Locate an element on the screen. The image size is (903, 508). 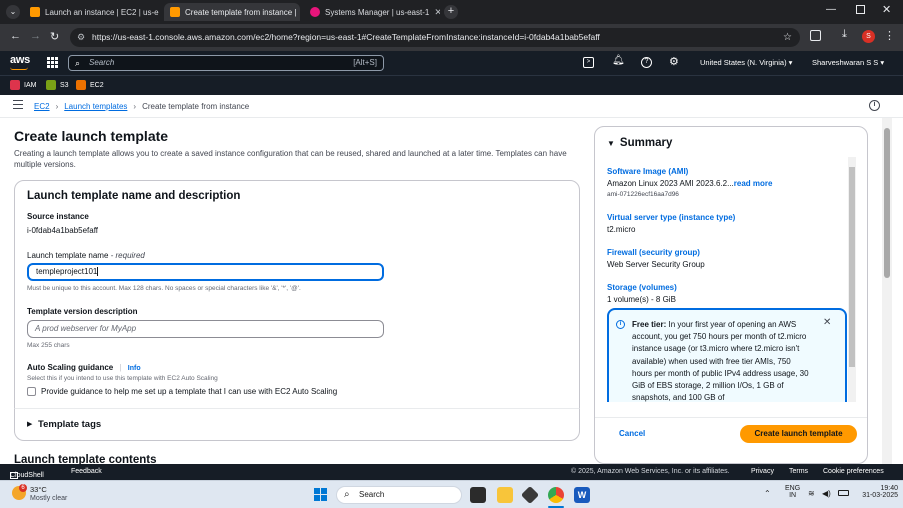
site-info-icon: ⚙ is located at coordinates (81, 37).